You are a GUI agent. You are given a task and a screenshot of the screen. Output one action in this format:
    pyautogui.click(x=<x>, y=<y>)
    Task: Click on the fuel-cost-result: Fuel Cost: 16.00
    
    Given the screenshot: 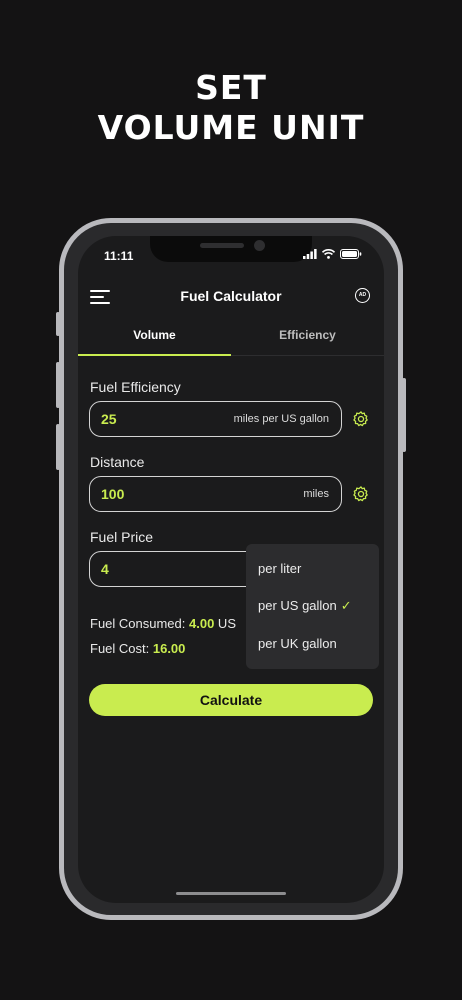 What is the action you would take?
    pyautogui.click(x=137, y=648)
    